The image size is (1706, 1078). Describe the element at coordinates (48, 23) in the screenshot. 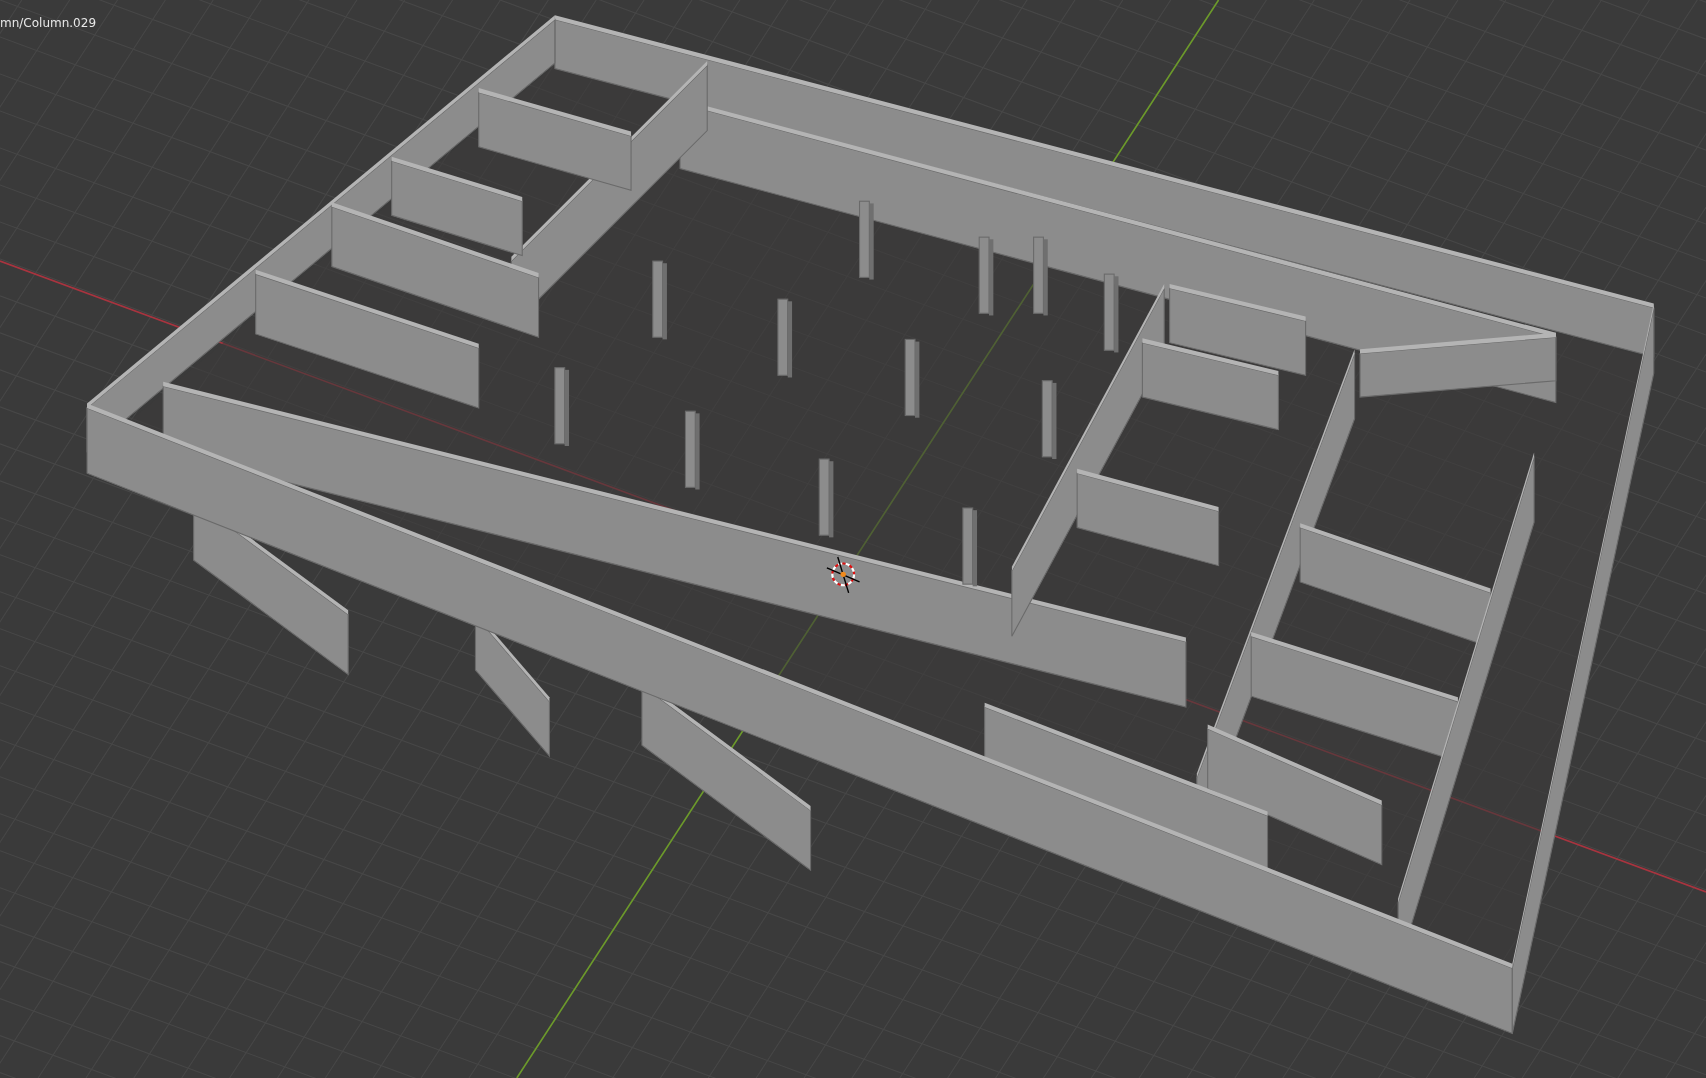

I see `object-label: mn/Column.029` at that location.